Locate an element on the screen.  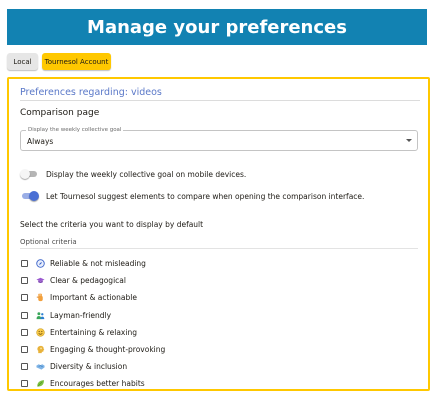
criteria-item-engaging: Engaging & thought-provoking is located at coordinates (93, 349).